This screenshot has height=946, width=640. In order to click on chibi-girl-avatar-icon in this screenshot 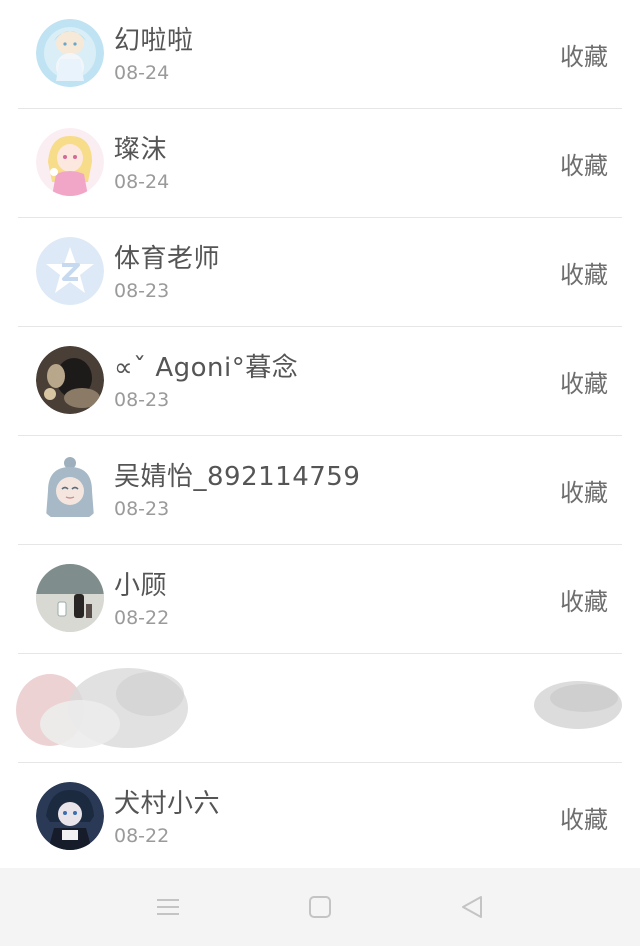, I will do `click(70, 489)`.